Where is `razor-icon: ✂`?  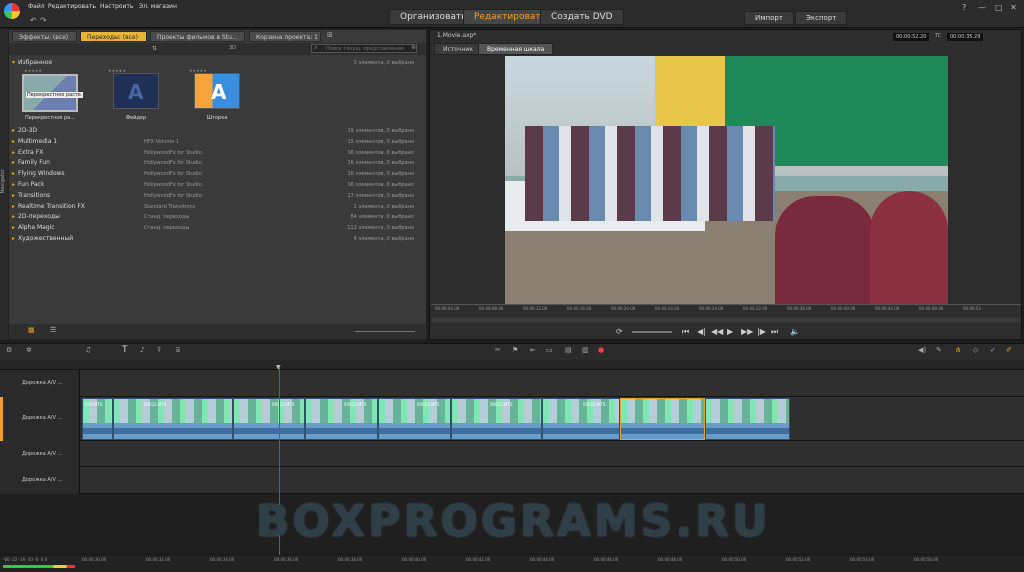 razor-icon: ✂ is located at coordinates (498, 350).